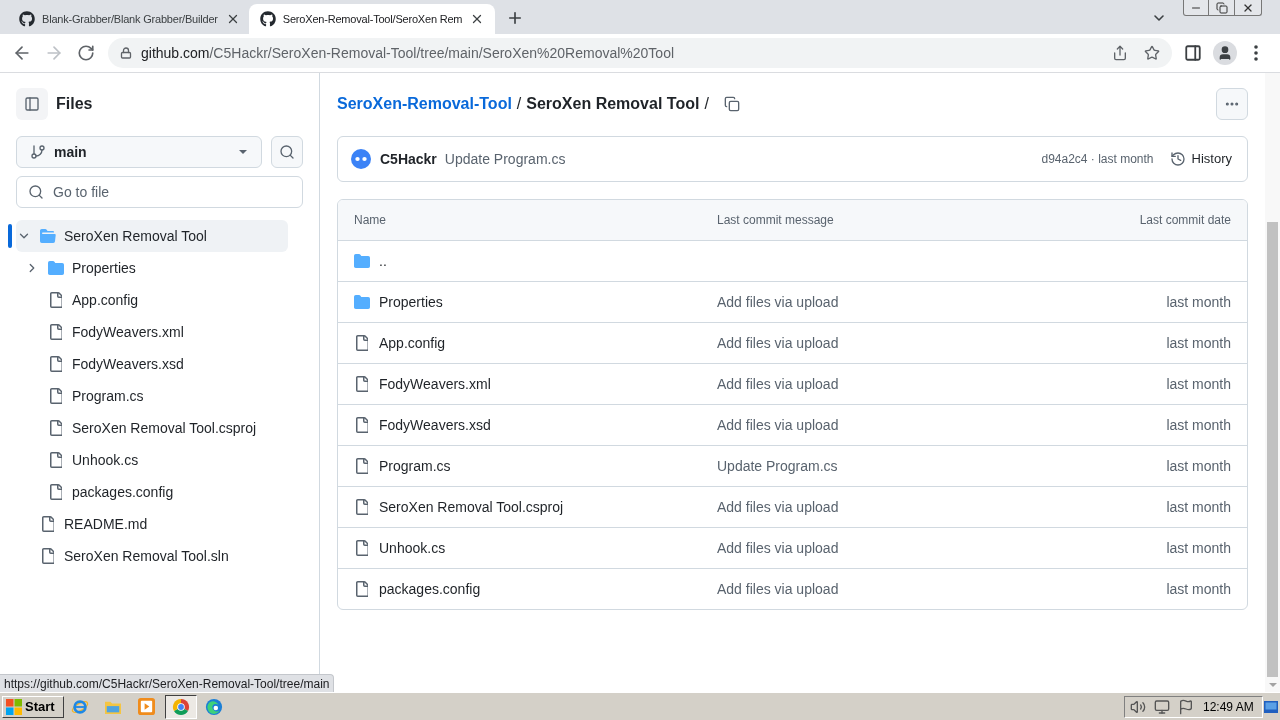 This screenshot has height=720, width=1280. Describe the element at coordinates (56, 268) in the screenshot. I see `folder-icon` at that location.